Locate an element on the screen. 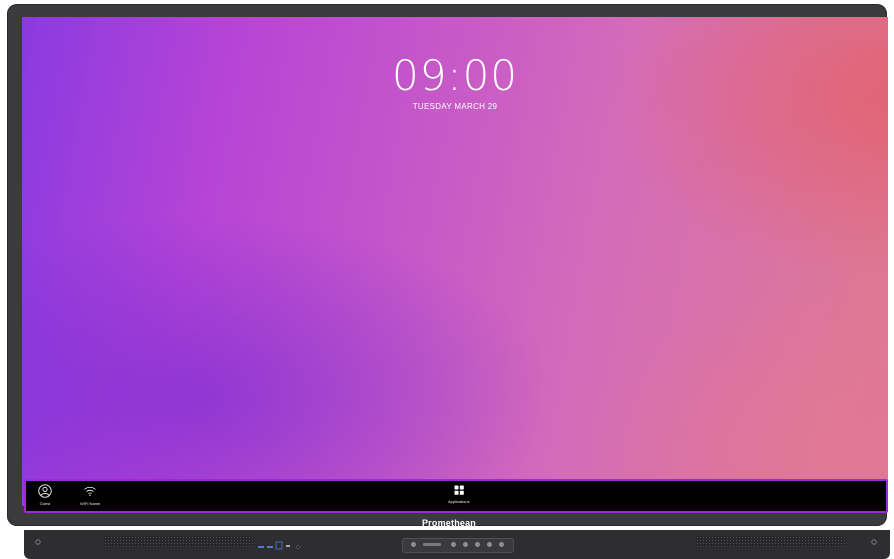  guest-account-button: Guest is located at coordinates (45, 495).